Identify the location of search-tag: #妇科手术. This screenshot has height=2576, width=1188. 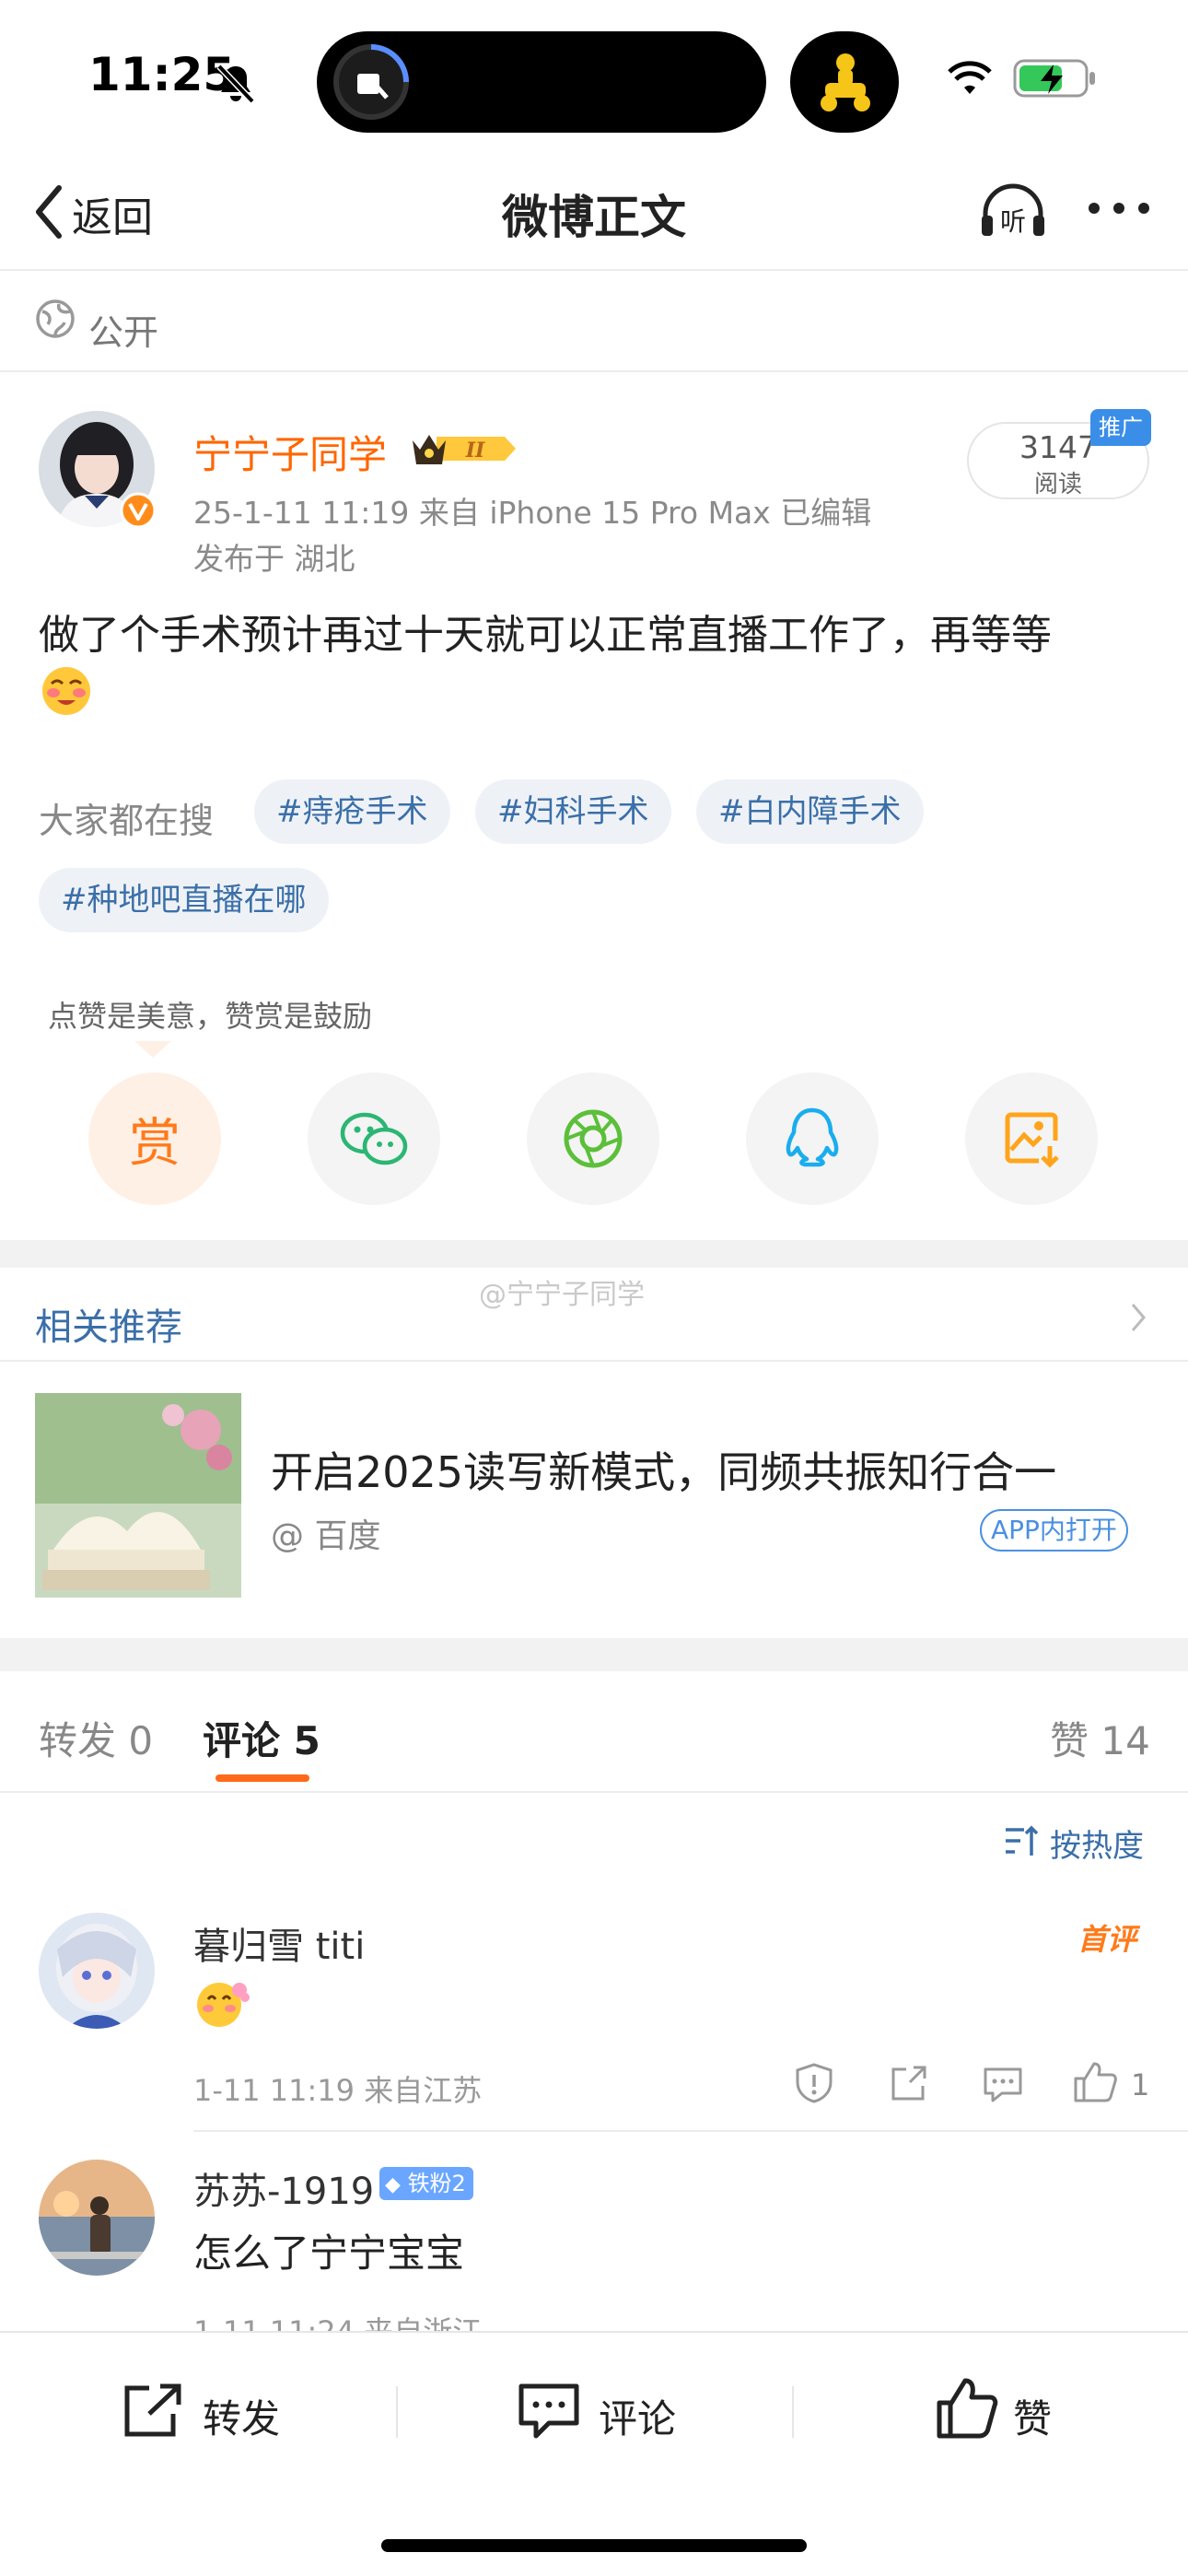
(573, 811).